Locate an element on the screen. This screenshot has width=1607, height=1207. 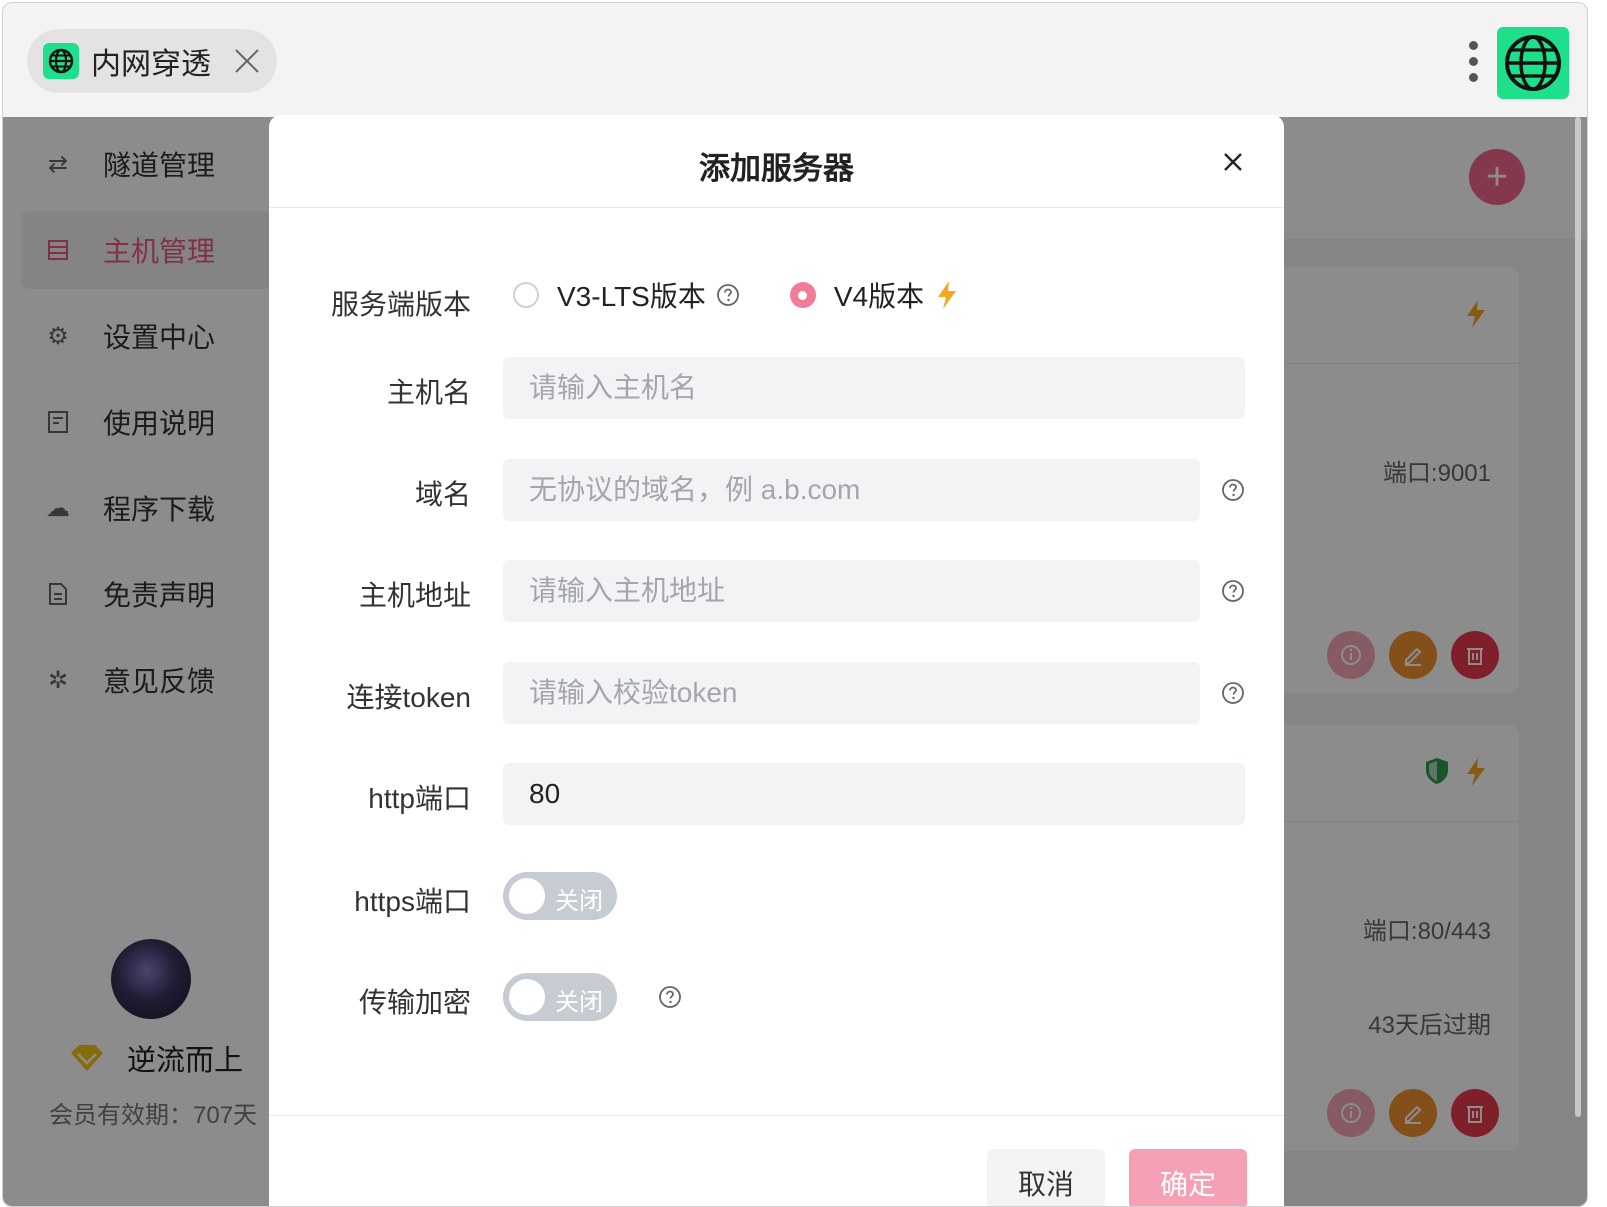
dialog-title: 添加服务器 is located at coordinates (776, 168).